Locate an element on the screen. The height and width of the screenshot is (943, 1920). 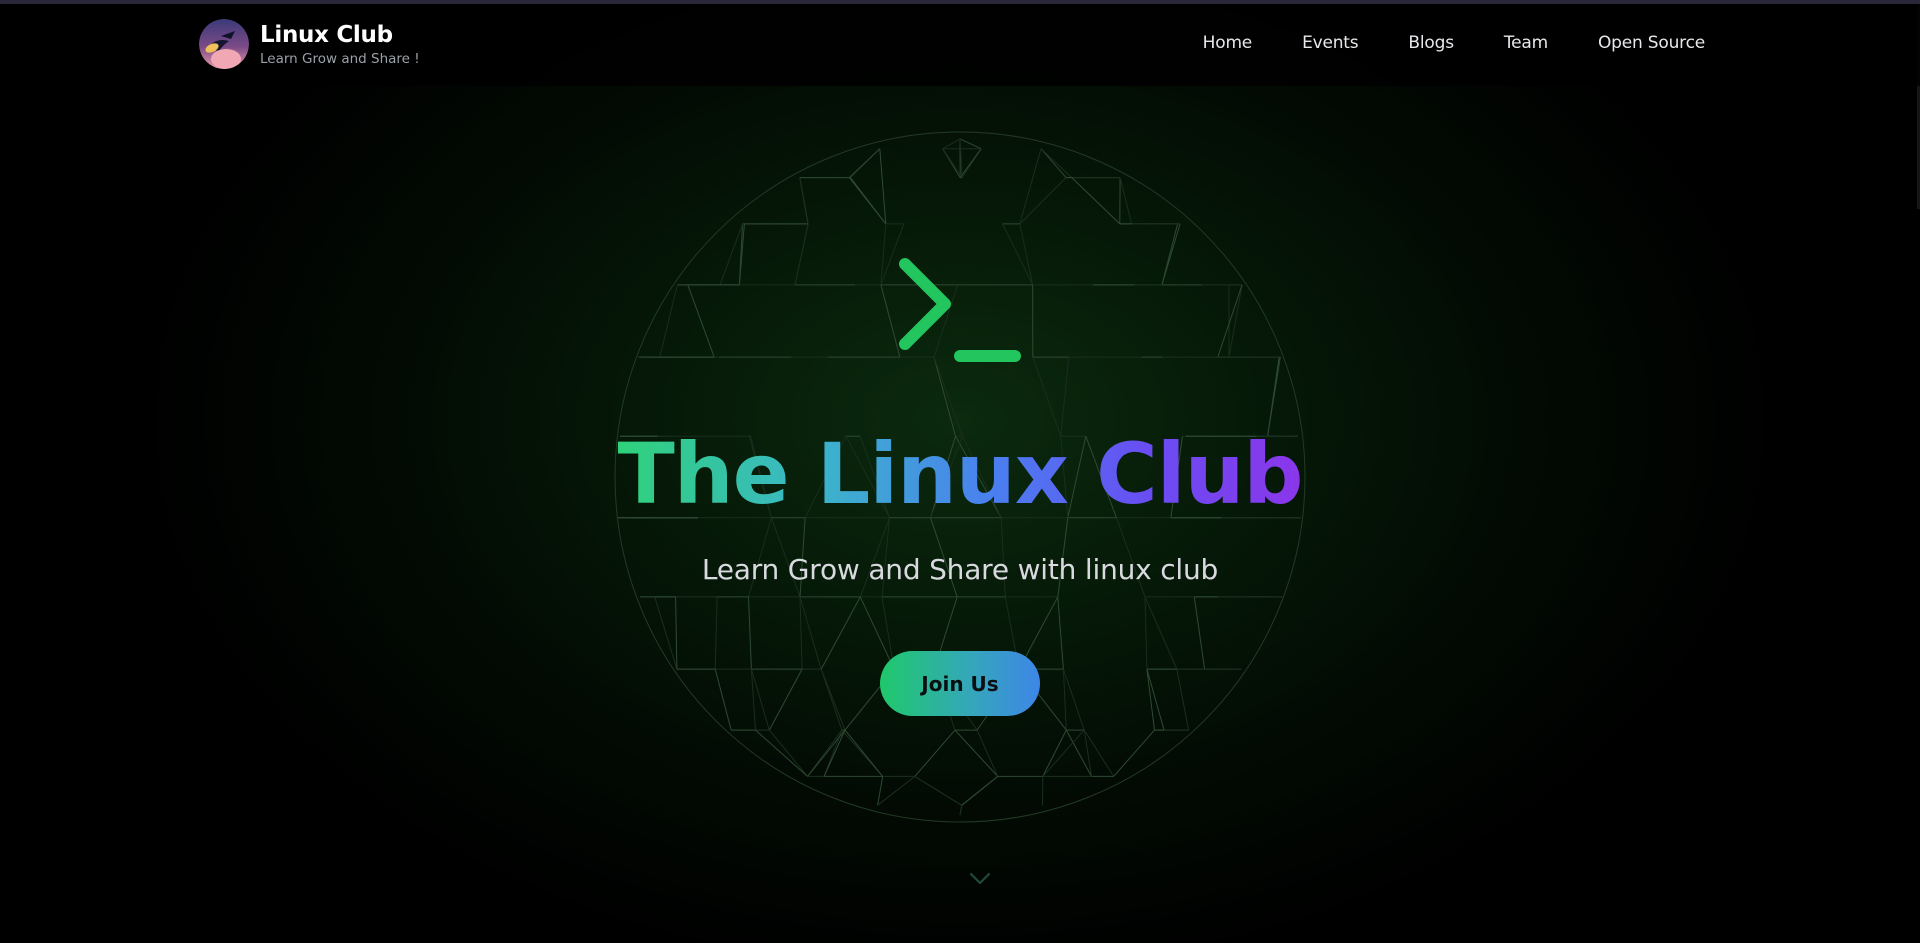
brand-tagline: Learn Grow and Share ! is located at coordinates (340, 58).